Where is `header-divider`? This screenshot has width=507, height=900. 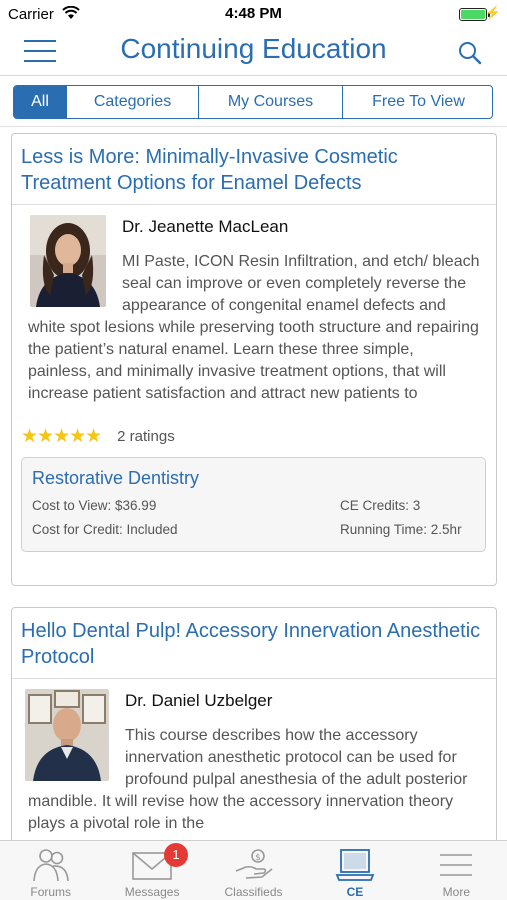
header-divider is located at coordinates (253, 126).